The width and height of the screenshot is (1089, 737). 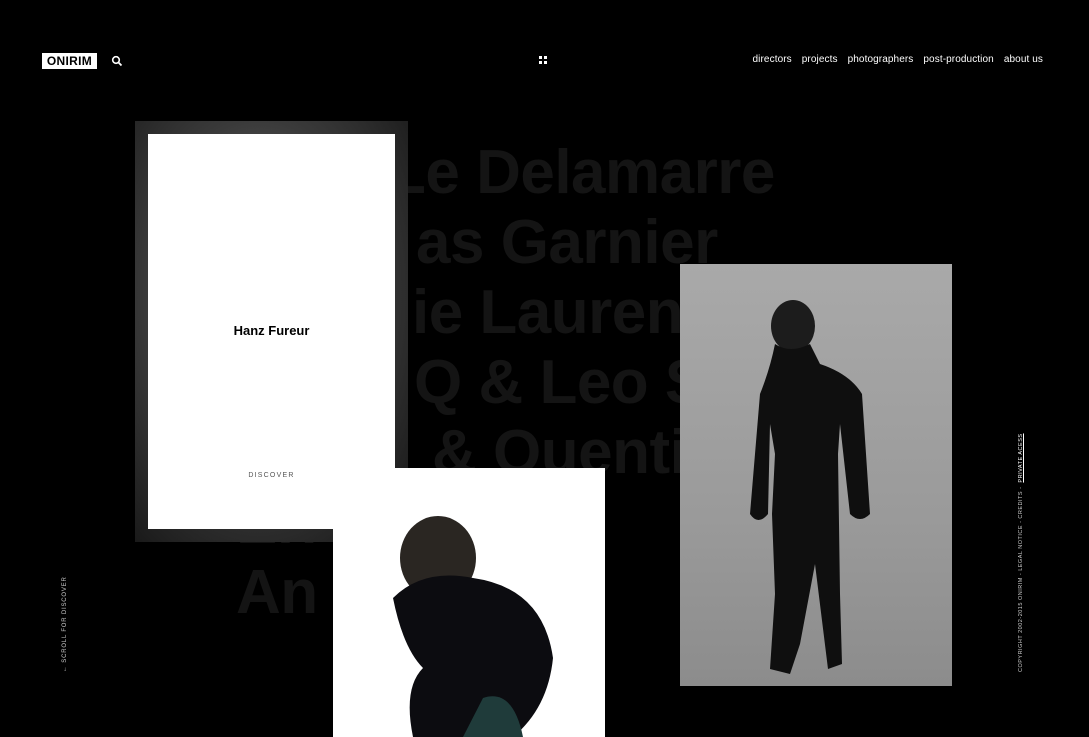 What do you see at coordinates (816, 475) in the screenshot?
I see `model-photo` at bounding box center [816, 475].